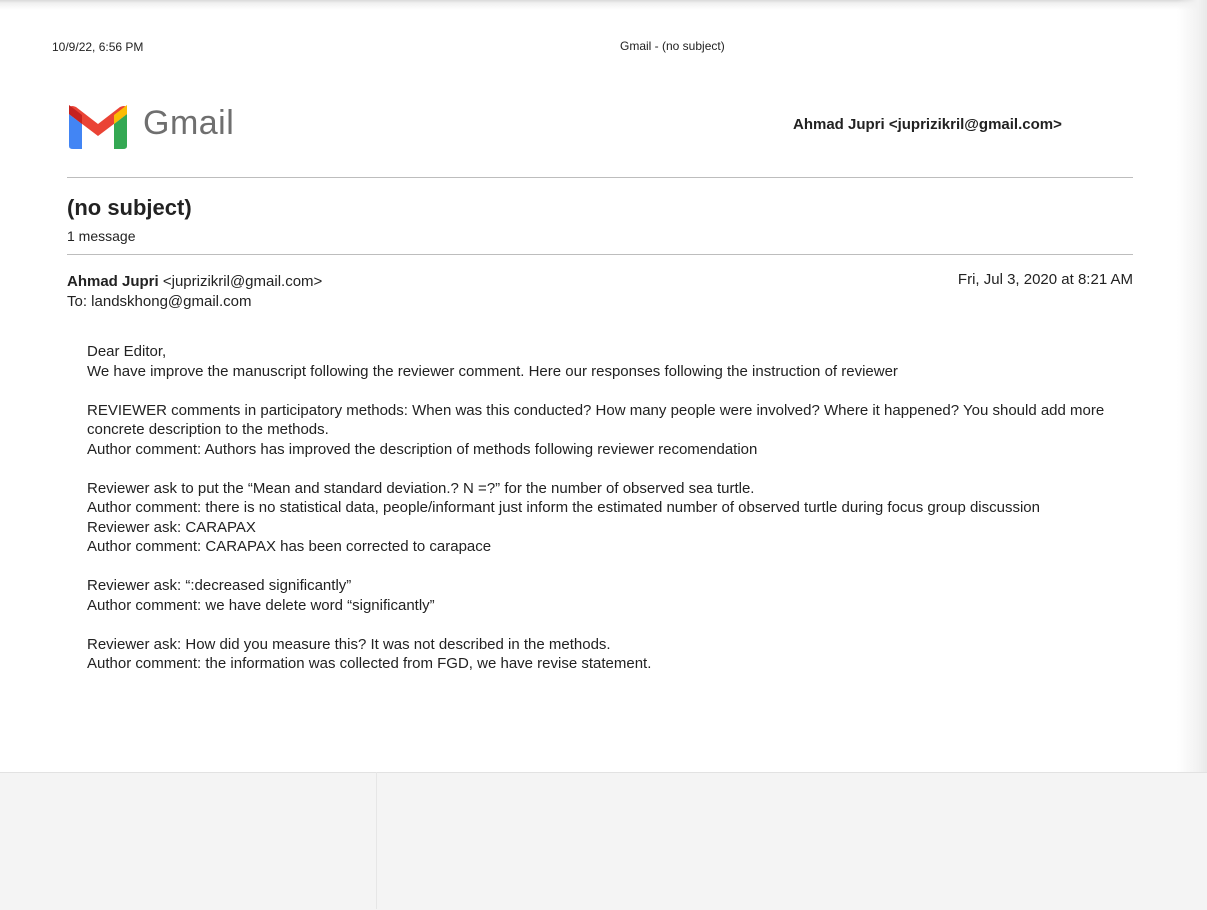 Image resolution: width=1207 pixels, height=910 pixels. What do you see at coordinates (159, 301) in the screenshot?
I see `recipient: To: landskhong@gmail.com` at bounding box center [159, 301].